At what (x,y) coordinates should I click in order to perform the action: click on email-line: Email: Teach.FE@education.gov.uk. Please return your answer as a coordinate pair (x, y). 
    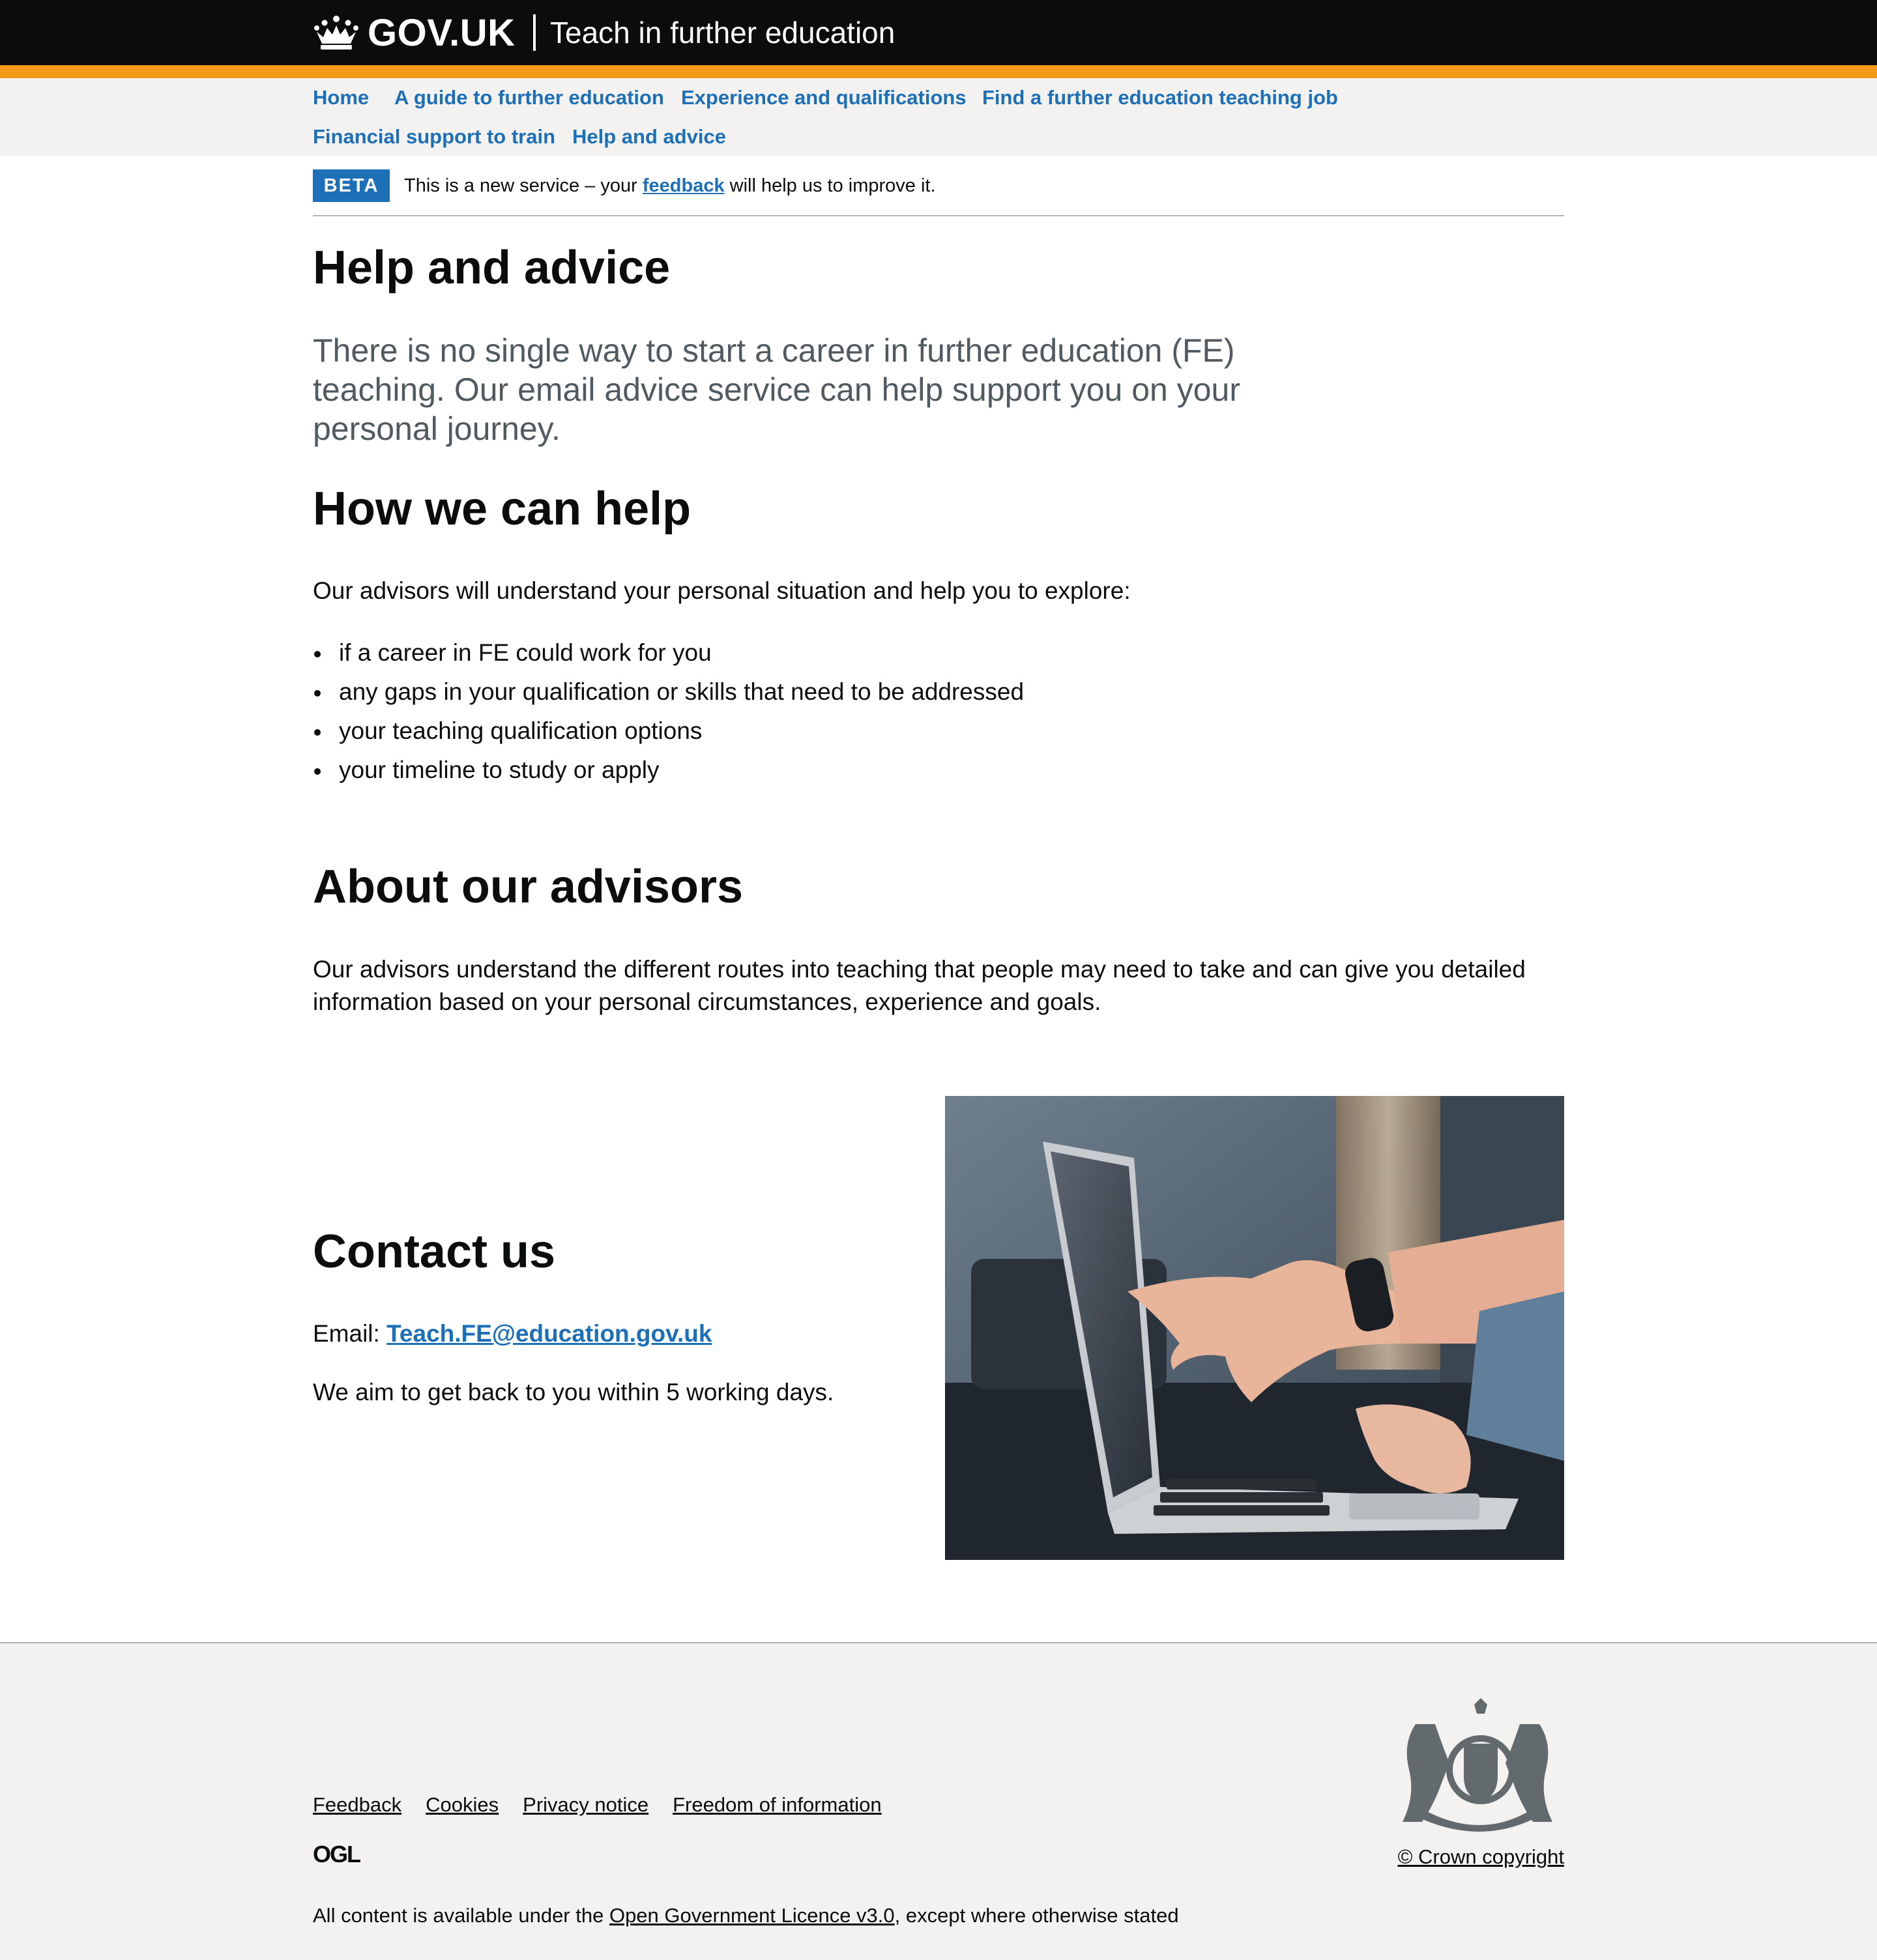
    Looking at the image, I should click on (512, 1334).